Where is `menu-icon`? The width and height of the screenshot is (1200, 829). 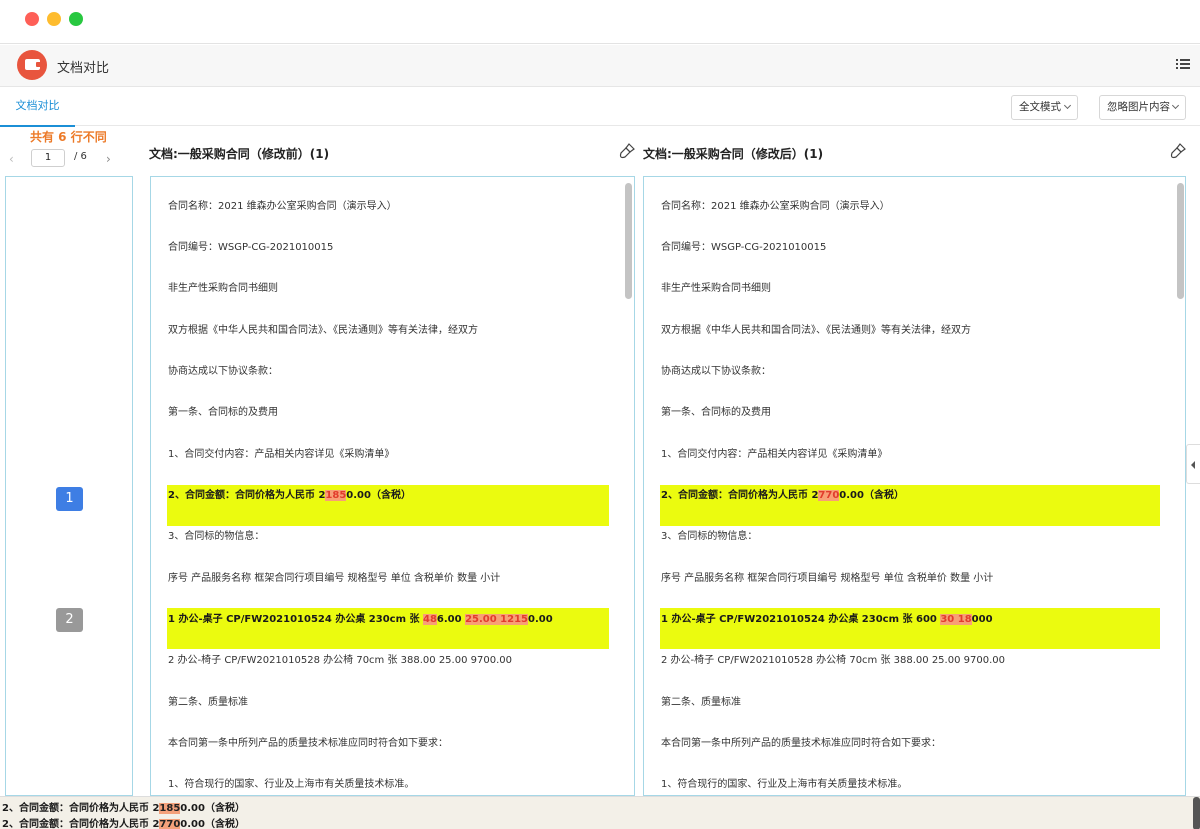
menu-icon is located at coordinates (1183, 64).